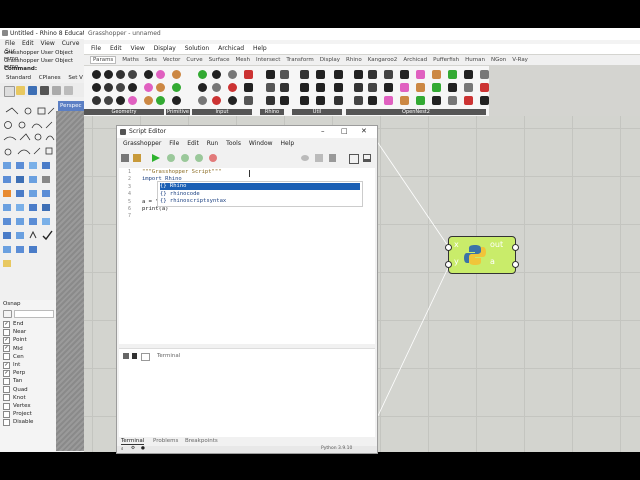  Describe the element at coordinates (448, 247) in the screenshot. I see `input-grip-x` at that location.